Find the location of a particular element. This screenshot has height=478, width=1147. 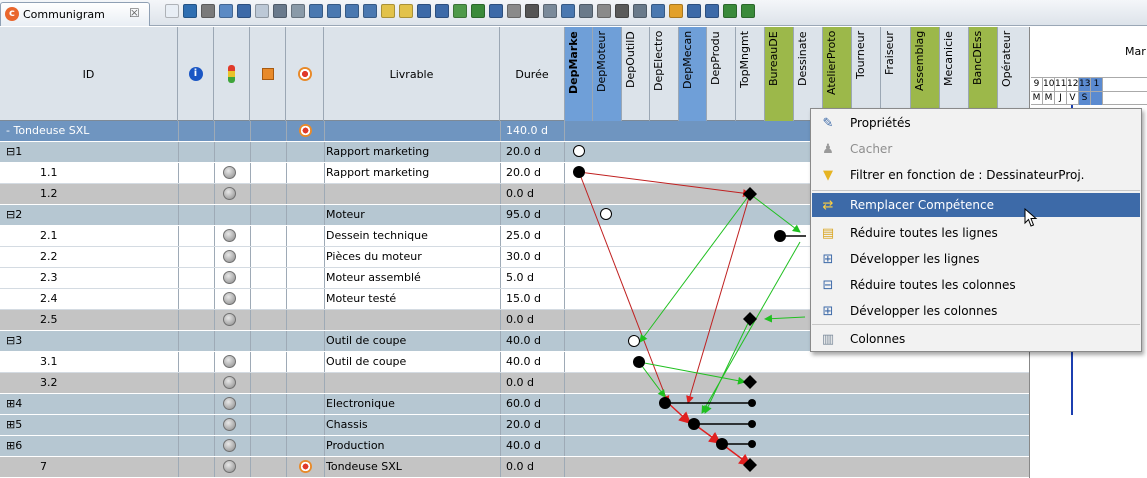

expand-rows-icon: ⊞ is located at coordinates (828, 259).